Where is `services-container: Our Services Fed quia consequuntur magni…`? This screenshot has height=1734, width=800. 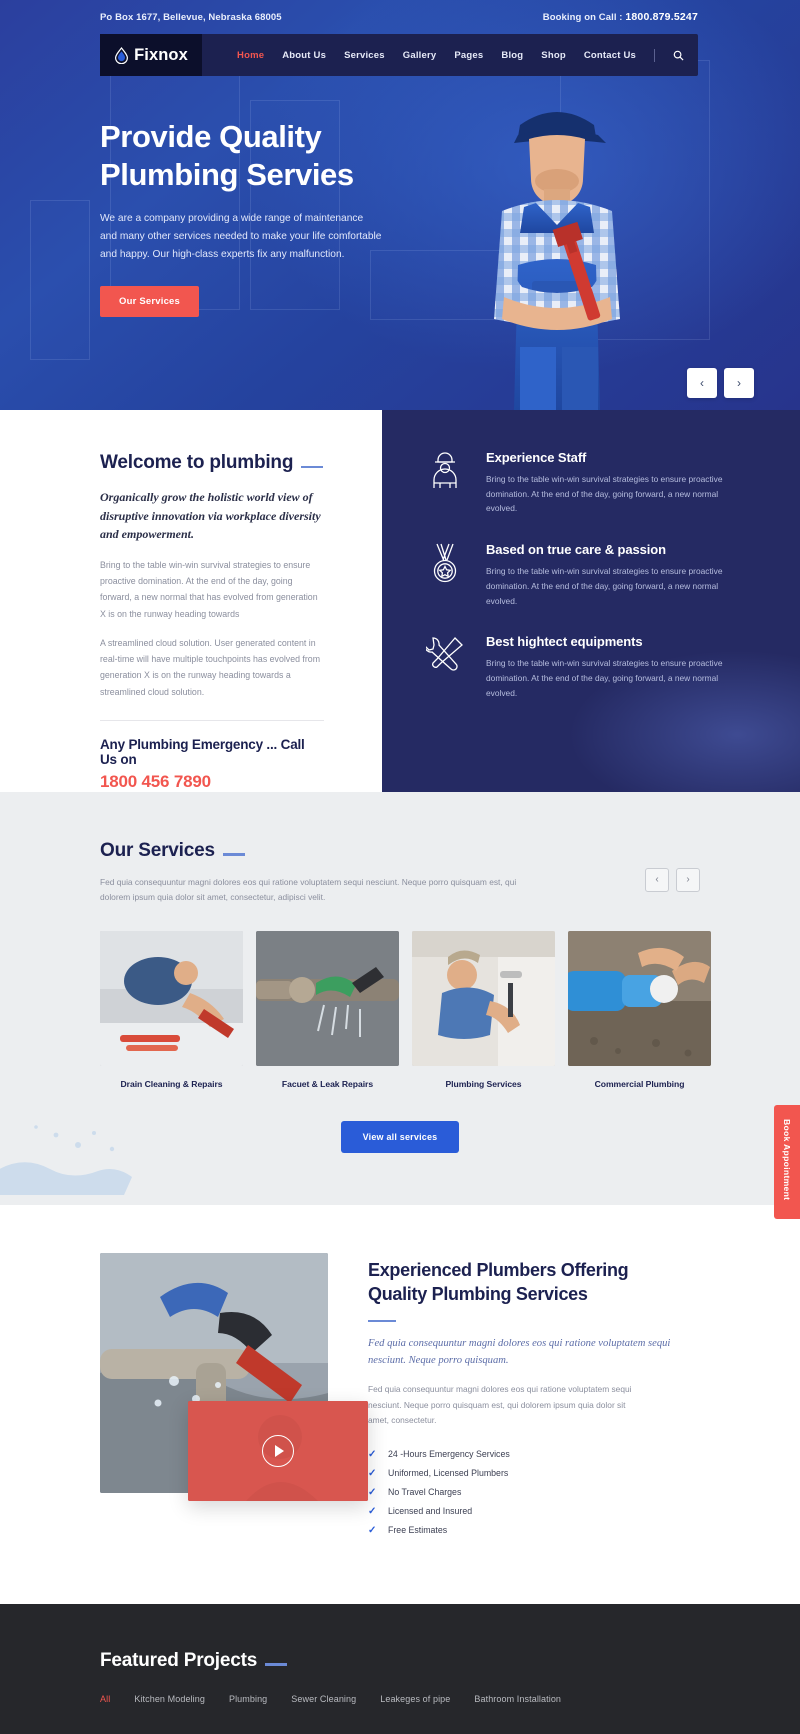 services-container: Our Services Fed quia consequuntur magni… is located at coordinates (405, 996).